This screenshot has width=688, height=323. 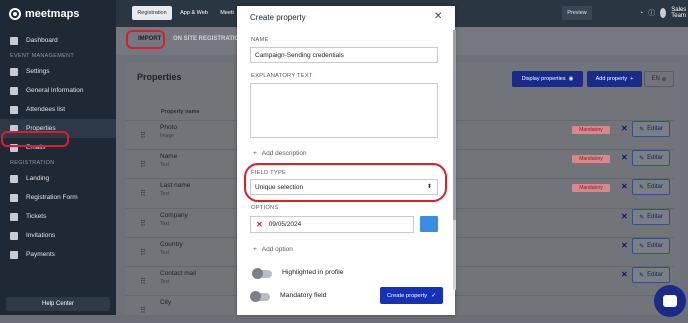 What do you see at coordinates (58, 71) in the screenshot?
I see `sidebar-item-settings: Settings` at bounding box center [58, 71].